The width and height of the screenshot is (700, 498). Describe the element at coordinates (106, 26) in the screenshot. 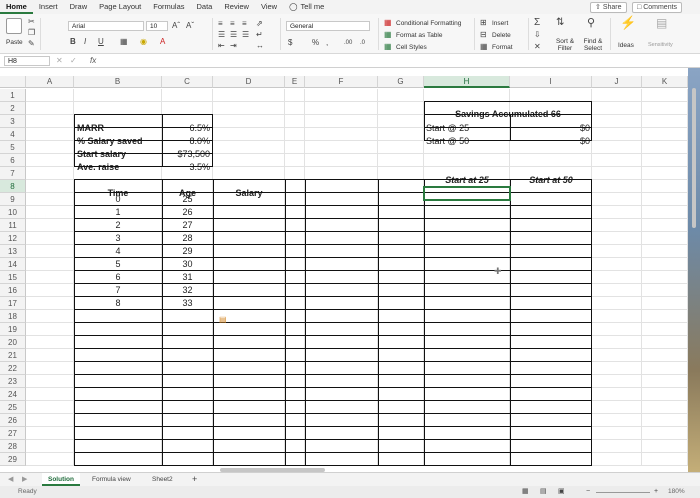

I see `font-name-select: Arial` at that location.